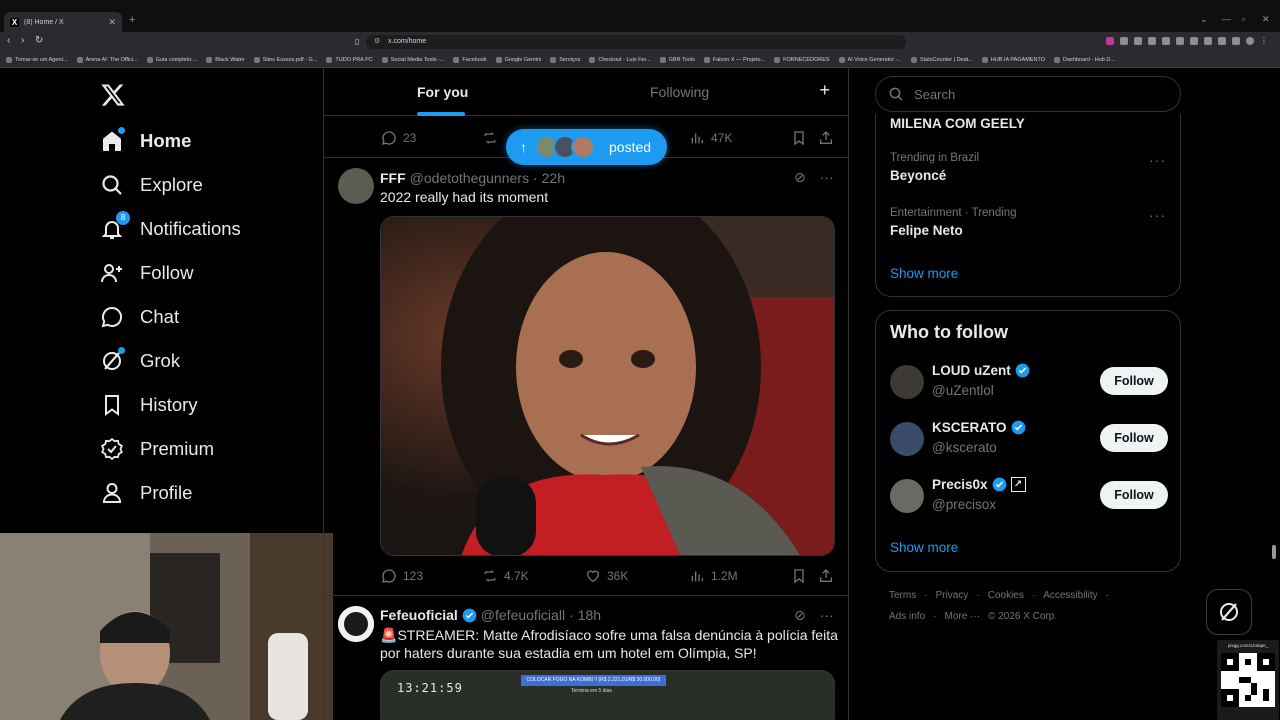  I want to click on close-tab-icon: ✕, so click(112, 22).